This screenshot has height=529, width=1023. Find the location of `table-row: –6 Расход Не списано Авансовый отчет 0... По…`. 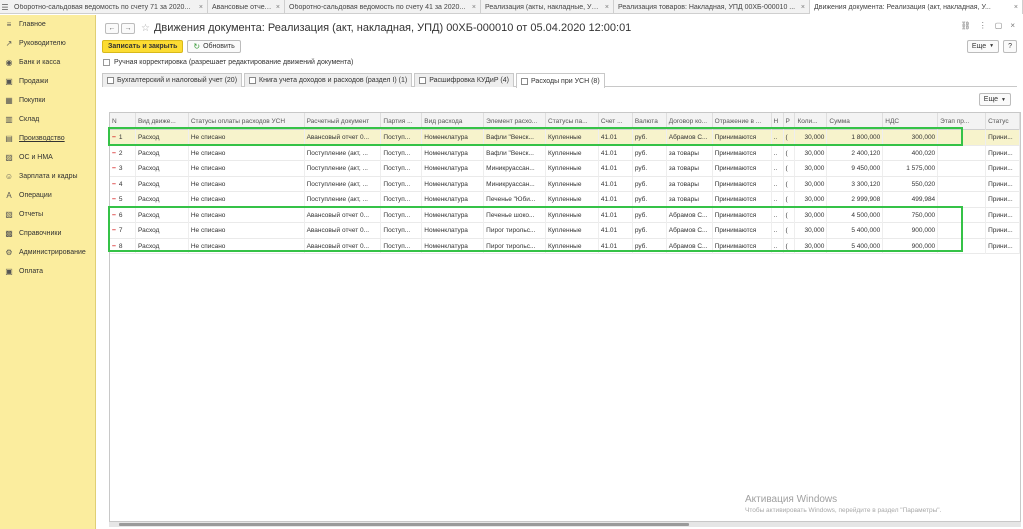

table-row: –6 Расход Не списано Авансовый отчет 0... По… is located at coordinates (565, 215).